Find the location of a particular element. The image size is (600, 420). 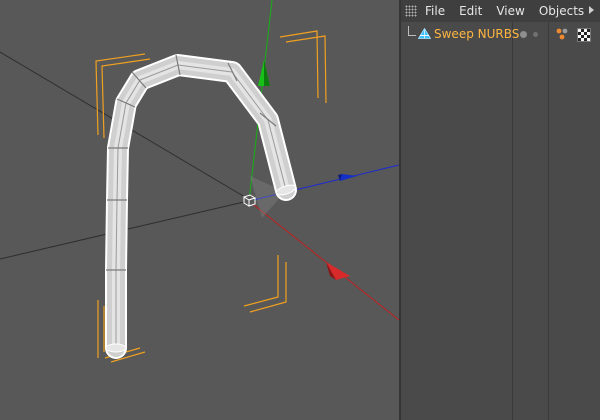

object-name: Sweep NURBS is located at coordinates (476, 34).